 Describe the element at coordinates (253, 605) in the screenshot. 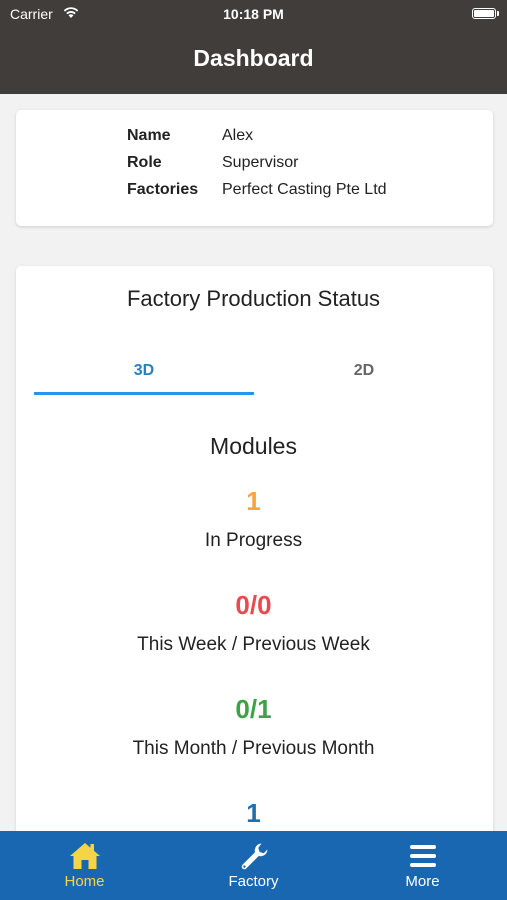

I see `week-value: 0/0` at that location.